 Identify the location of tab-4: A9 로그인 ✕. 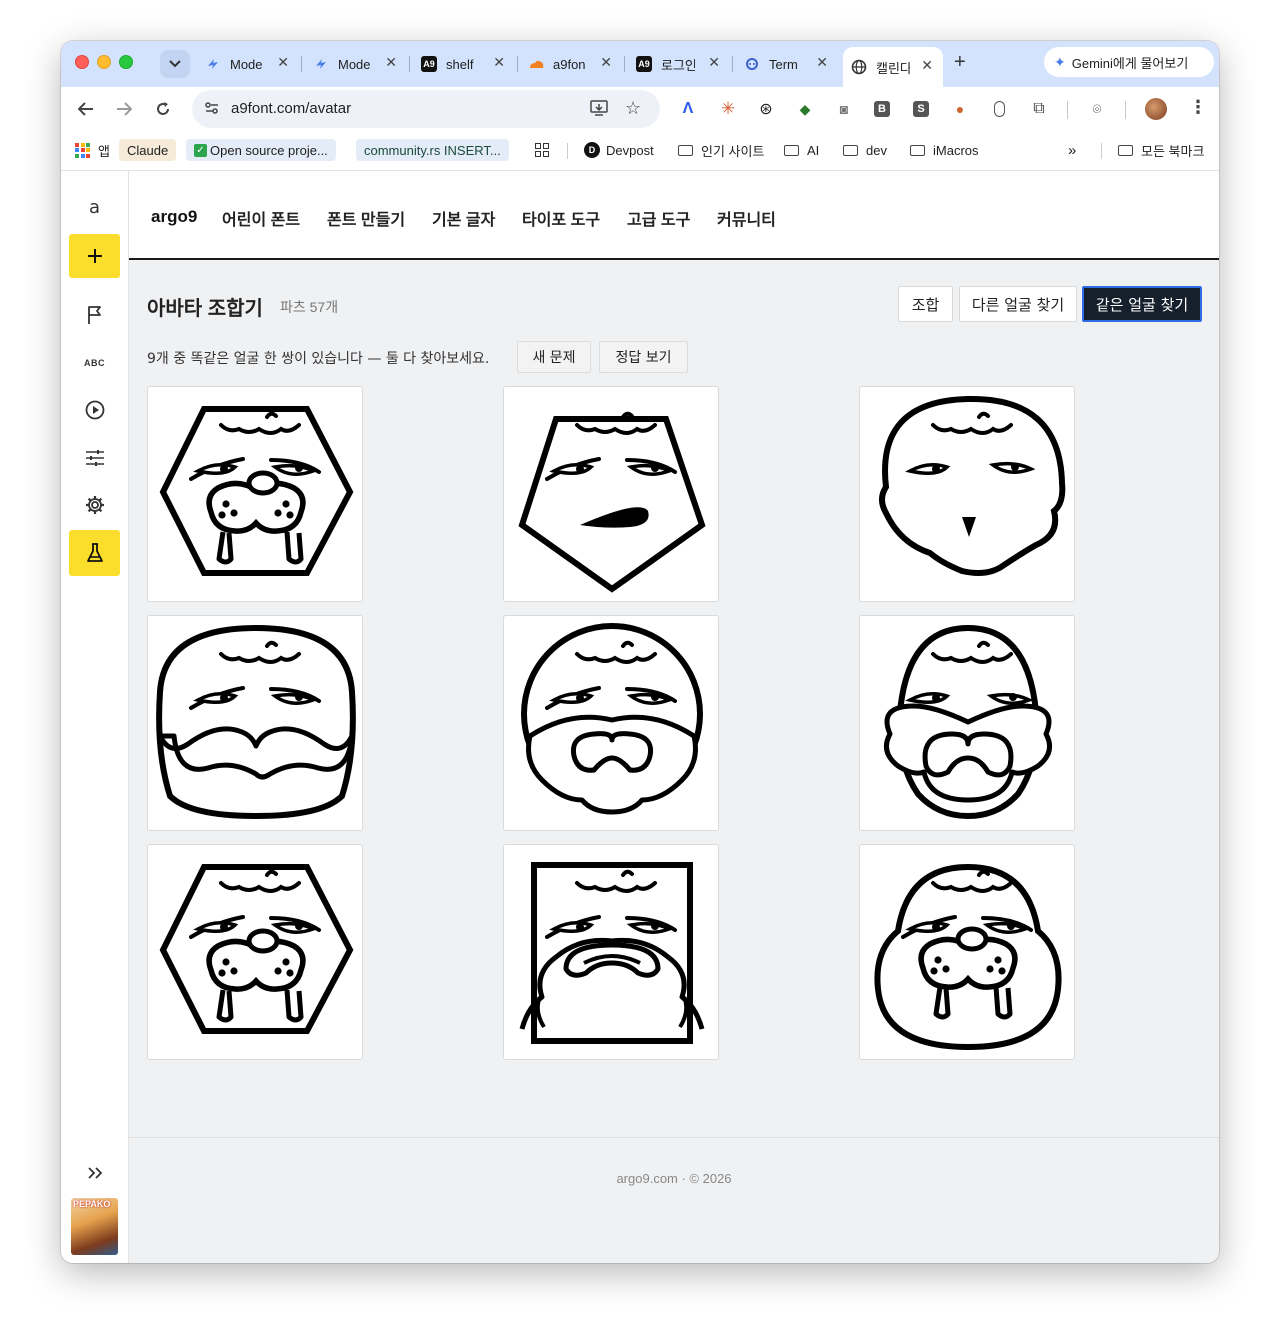
(678, 64).